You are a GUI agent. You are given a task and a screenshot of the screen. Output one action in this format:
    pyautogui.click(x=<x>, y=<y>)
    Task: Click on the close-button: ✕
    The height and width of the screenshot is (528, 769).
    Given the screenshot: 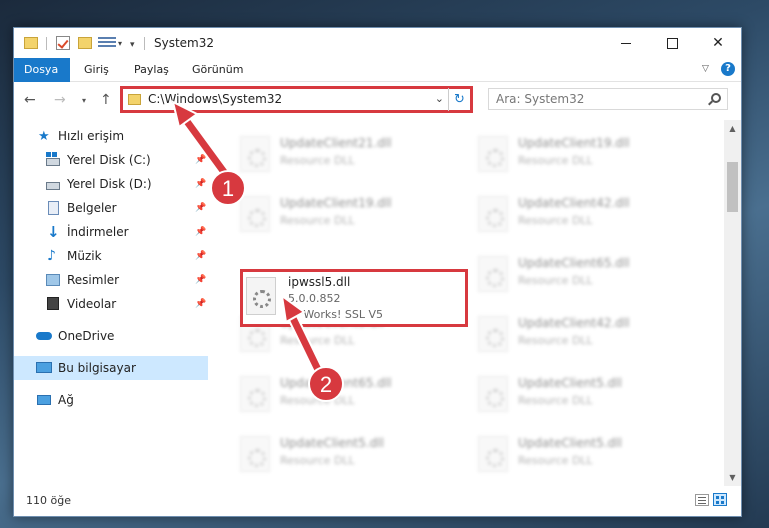 What is the action you would take?
    pyautogui.click(x=718, y=43)
    